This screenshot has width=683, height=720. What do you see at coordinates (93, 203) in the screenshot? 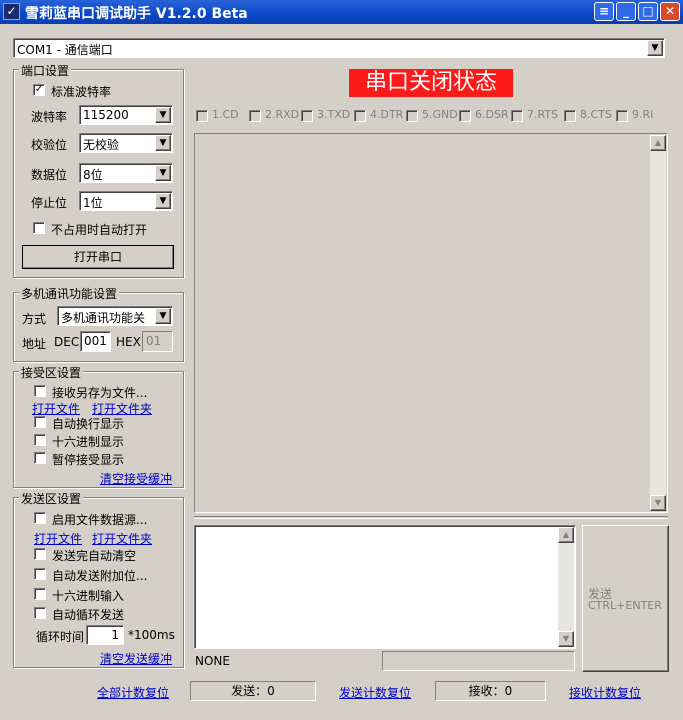
I see `stopbits-value: 1位` at bounding box center [93, 203].